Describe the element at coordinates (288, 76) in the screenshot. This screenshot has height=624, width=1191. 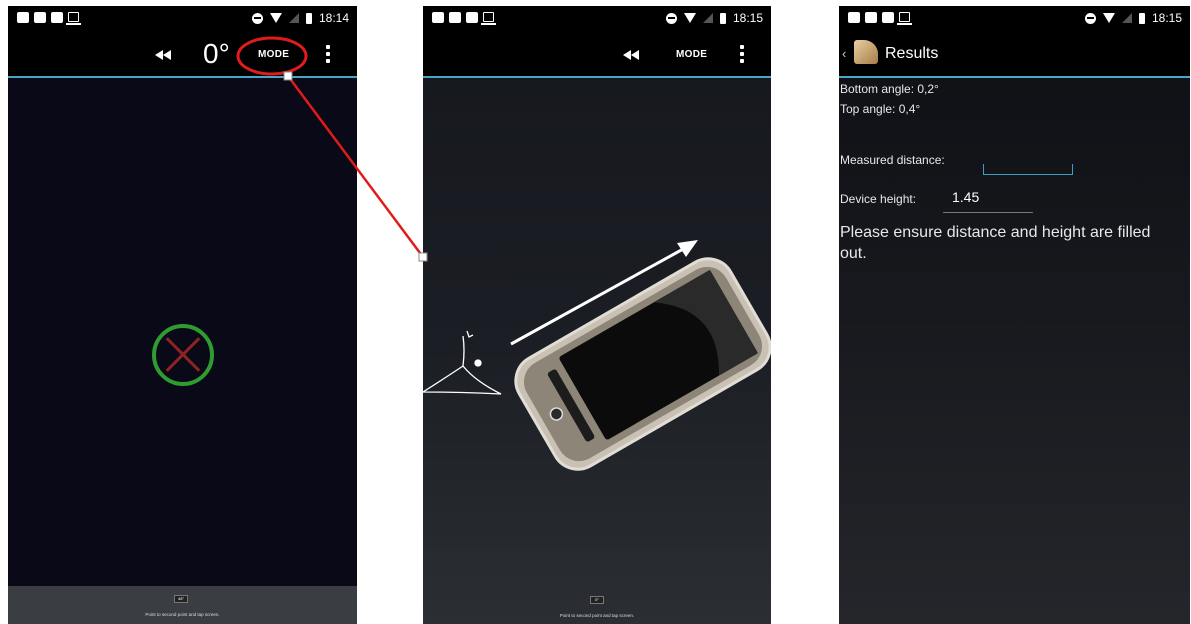
I see `connector-handle-start` at that location.